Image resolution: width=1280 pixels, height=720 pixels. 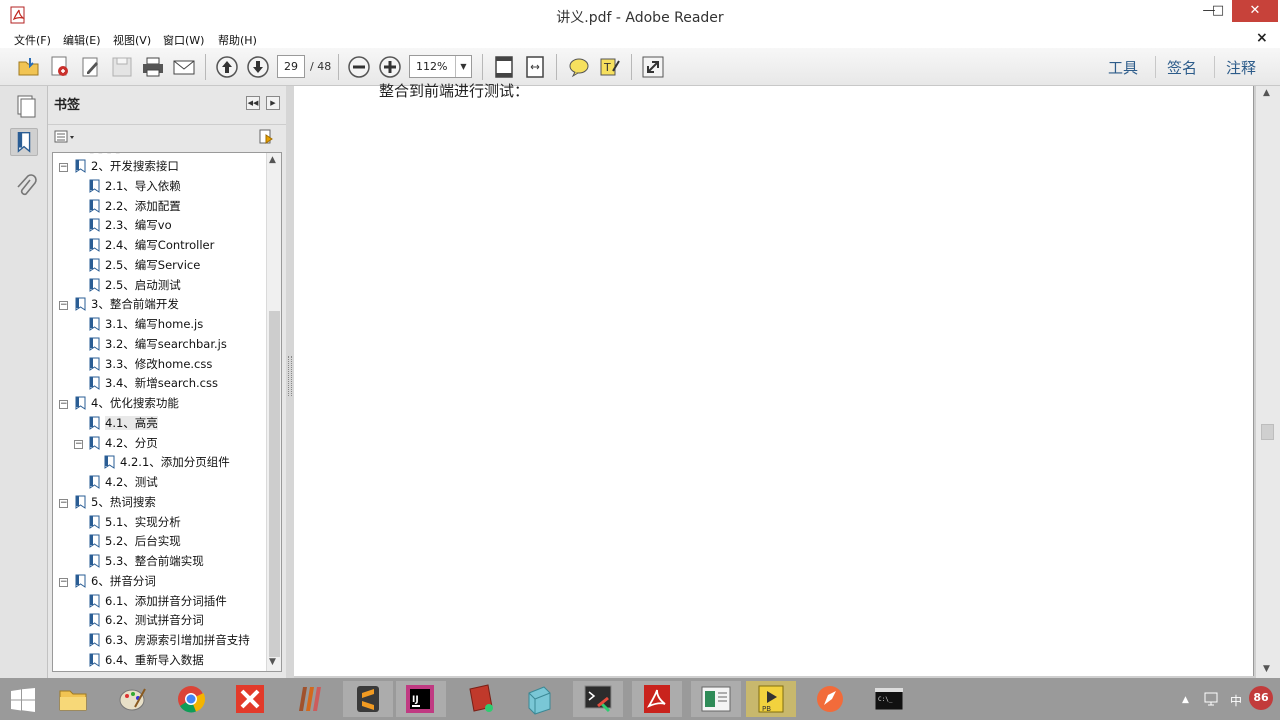 What do you see at coordinates (73, 699) in the screenshot?
I see `taskbar-explorer` at bounding box center [73, 699].